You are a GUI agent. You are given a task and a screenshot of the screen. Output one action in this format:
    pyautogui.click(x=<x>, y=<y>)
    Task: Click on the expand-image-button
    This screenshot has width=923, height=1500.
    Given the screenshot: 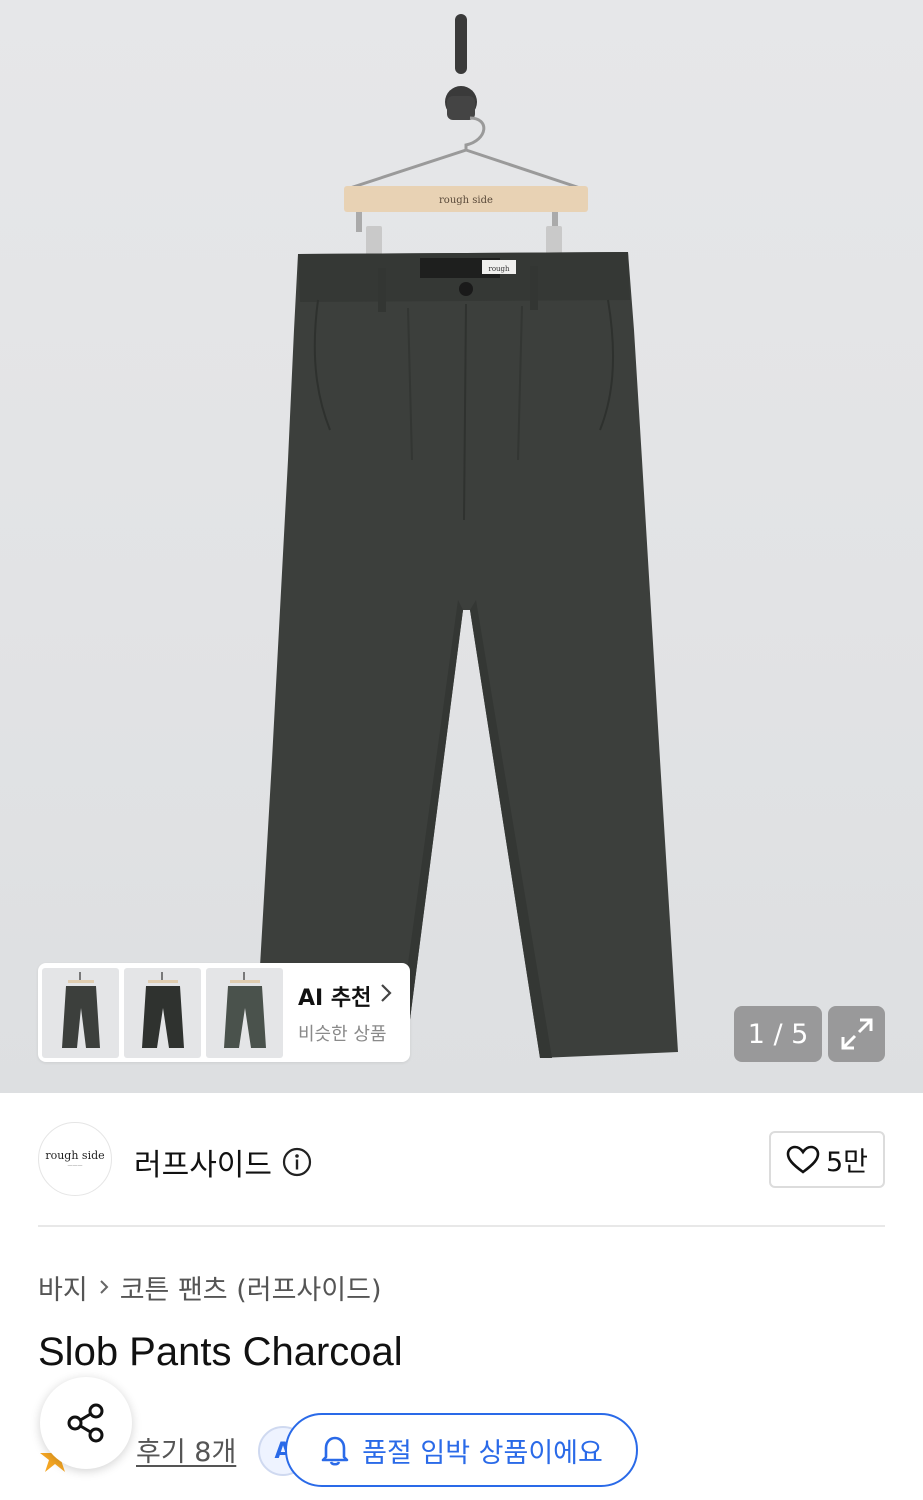 What is the action you would take?
    pyautogui.click(x=856, y=1034)
    